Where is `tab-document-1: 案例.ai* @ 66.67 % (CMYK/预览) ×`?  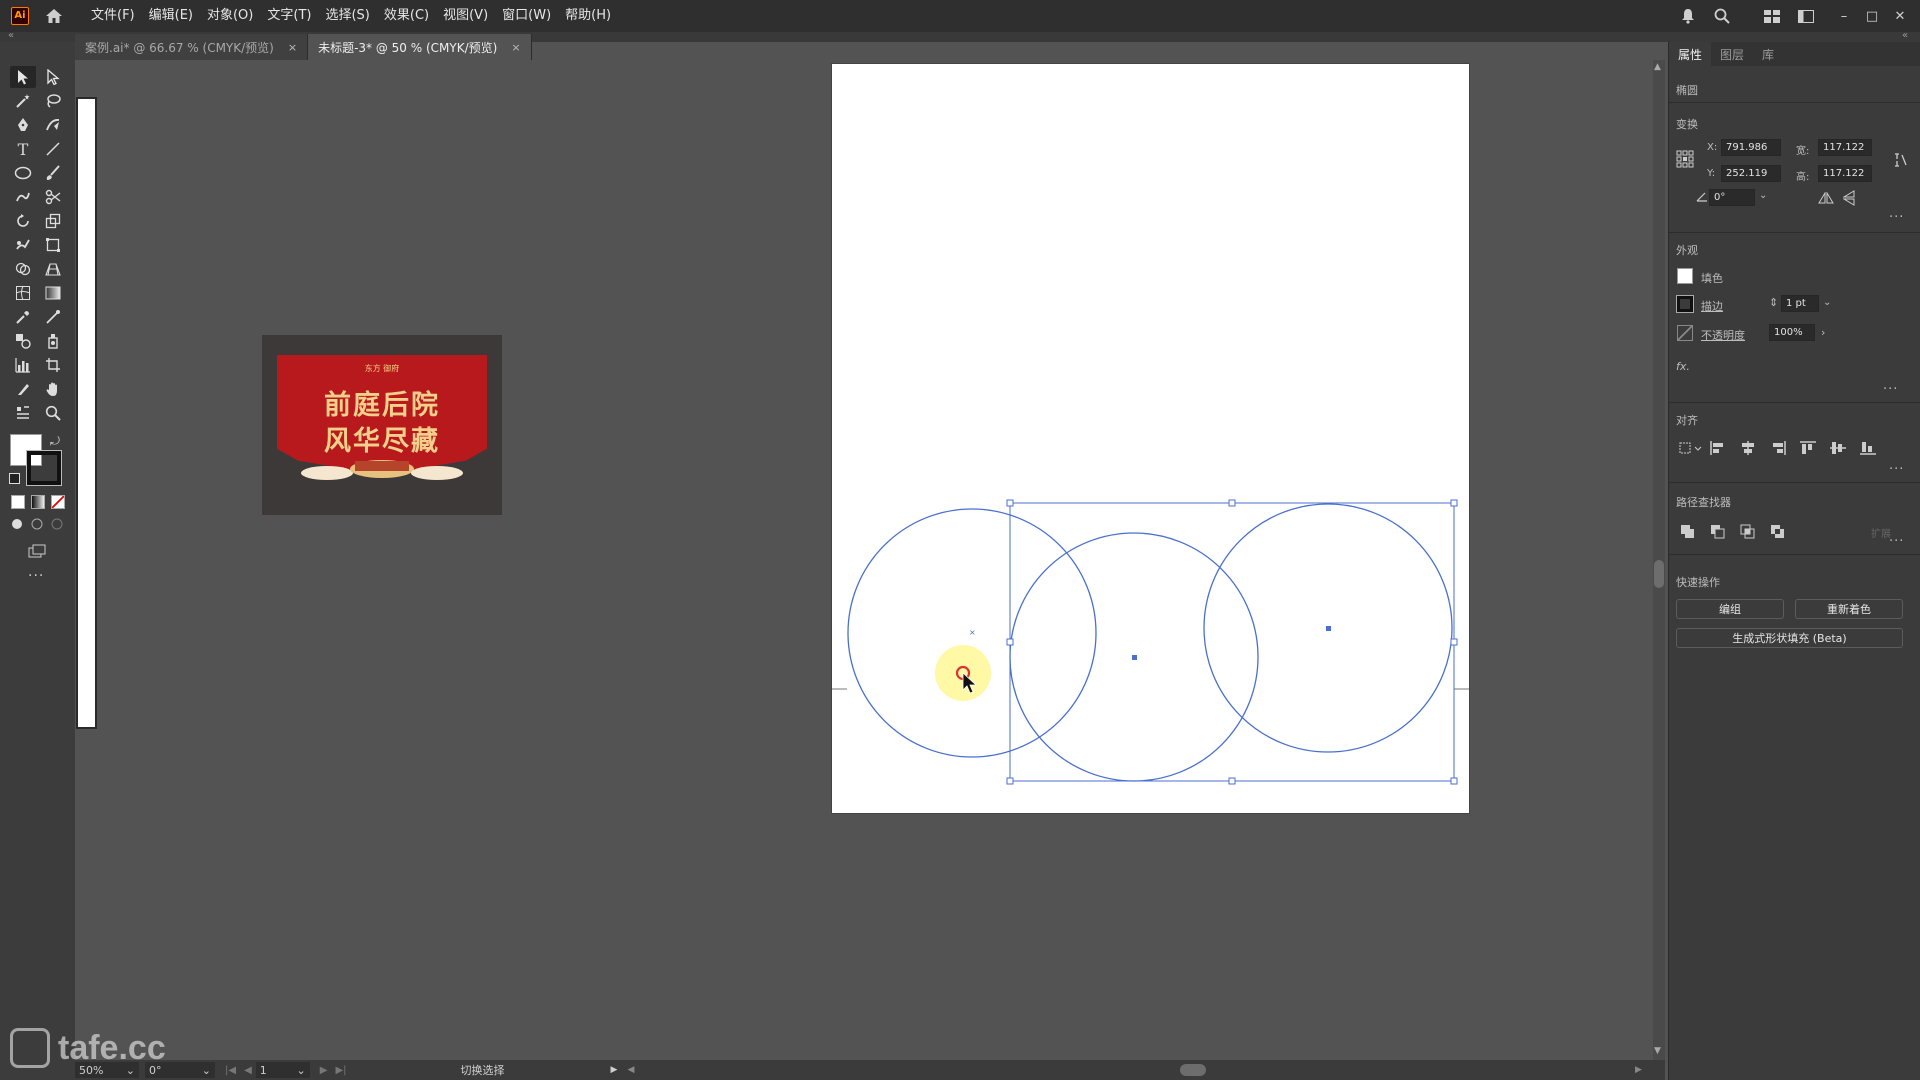
tab-document-1: 案例.ai* @ 66.67 % (CMYK/预览) × is located at coordinates (192, 47).